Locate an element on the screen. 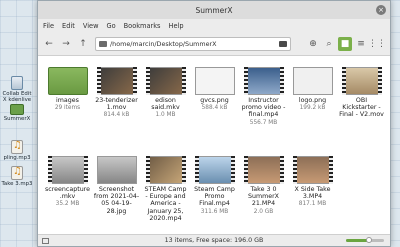  desktop-icon-label: Collab Edit X kdenlive is located at coordinates (17, 97).